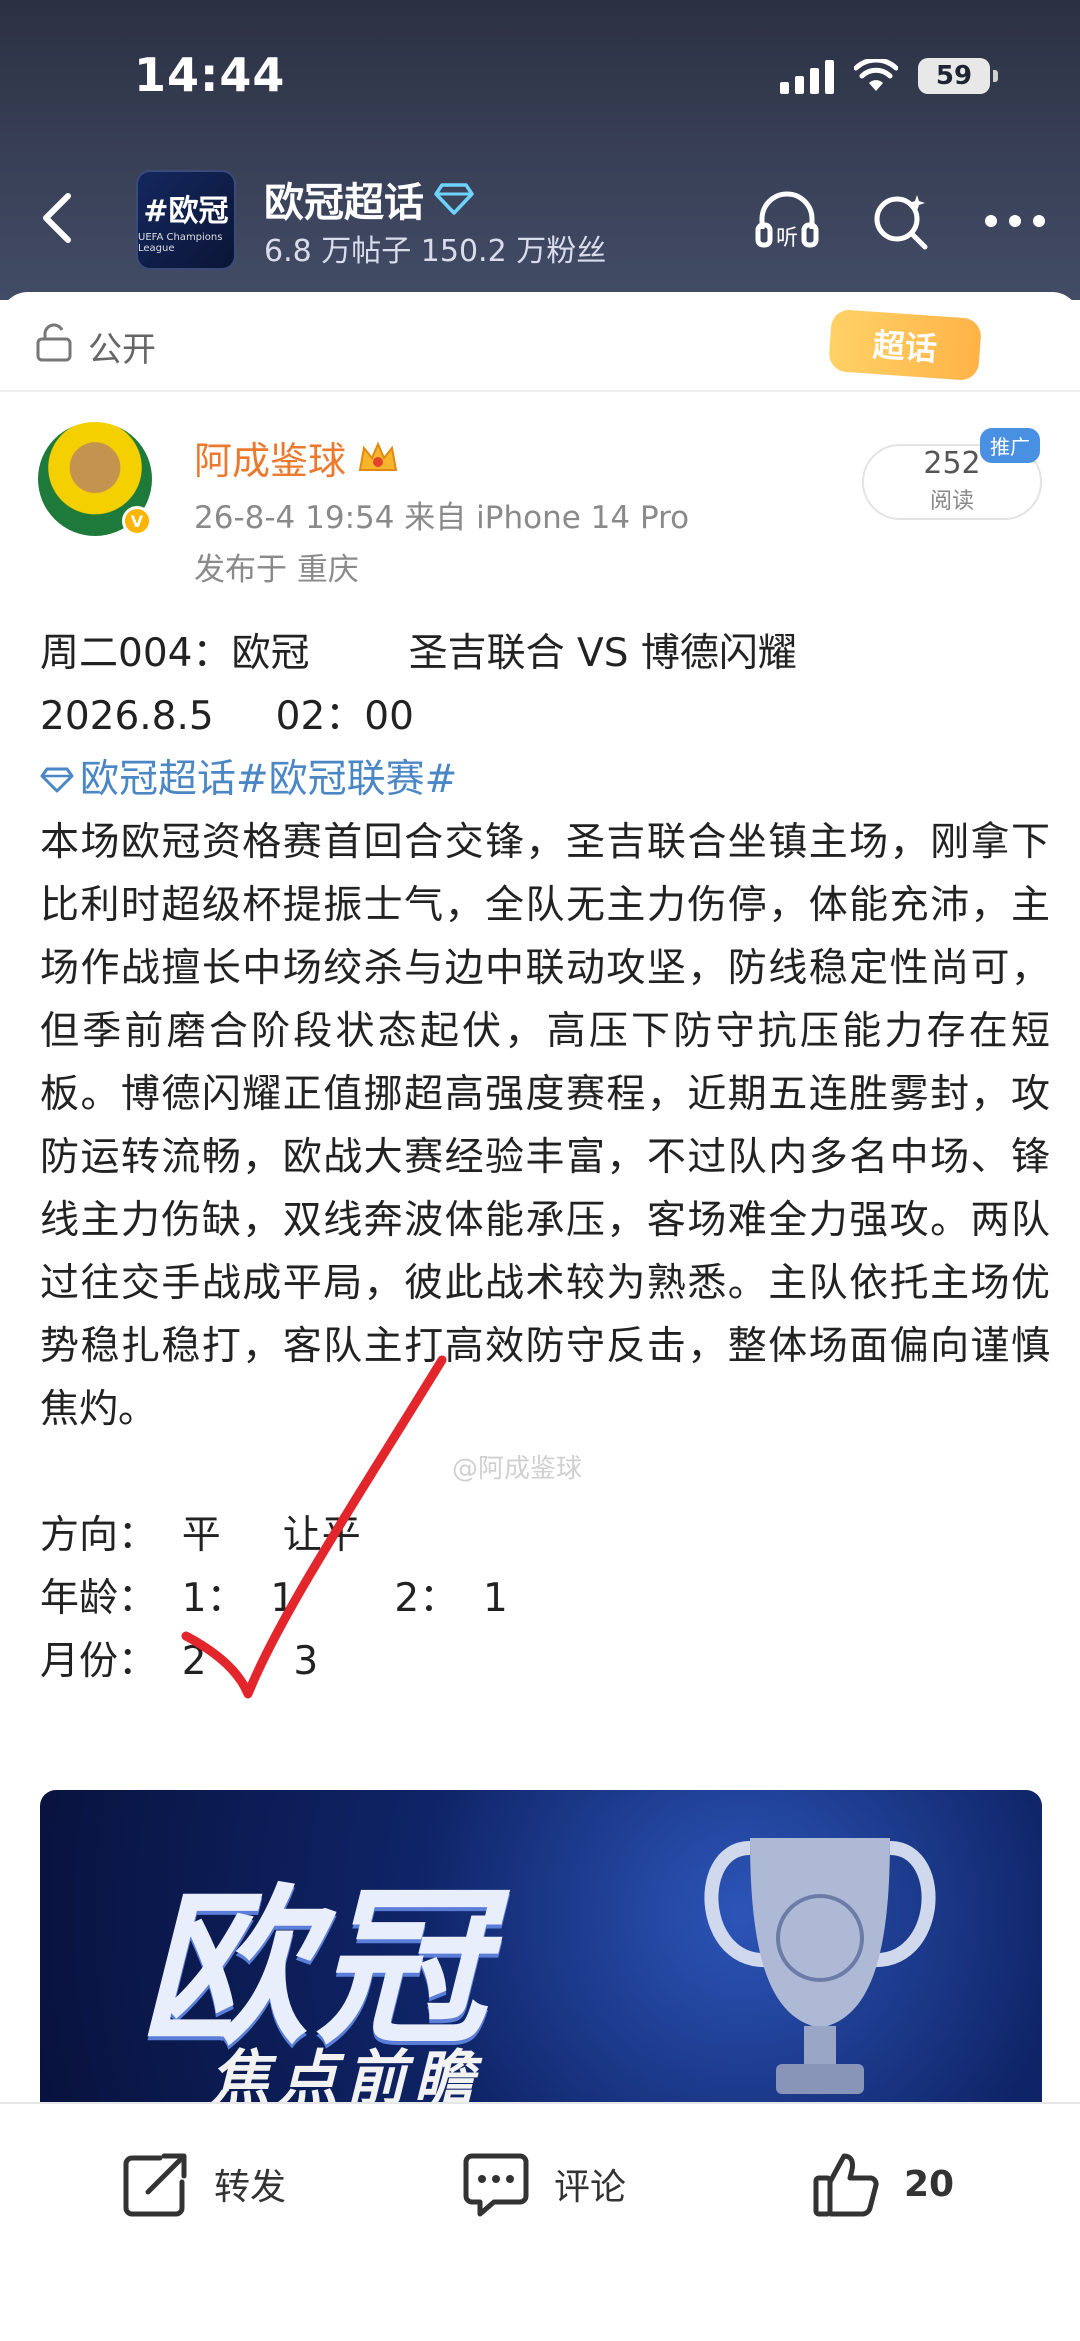  I want to click on like-button: 20, so click(882, 2184).